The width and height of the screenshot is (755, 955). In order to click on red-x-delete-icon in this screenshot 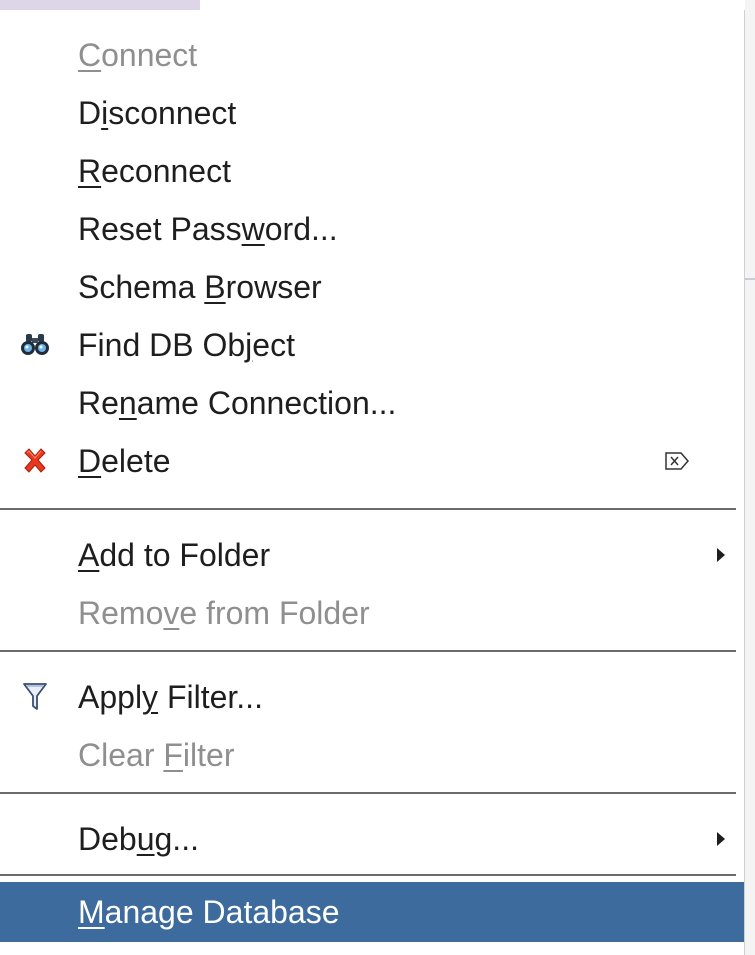, I will do `click(35, 461)`.